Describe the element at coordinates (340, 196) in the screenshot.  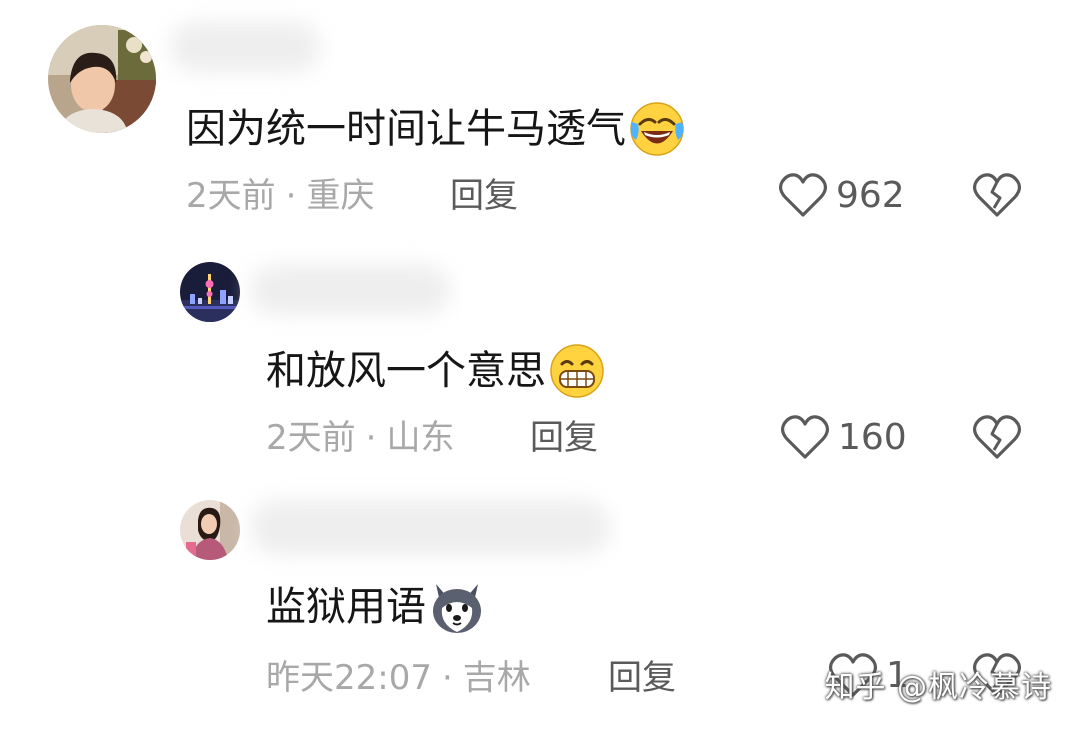
I see `comment-location: 重庆` at that location.